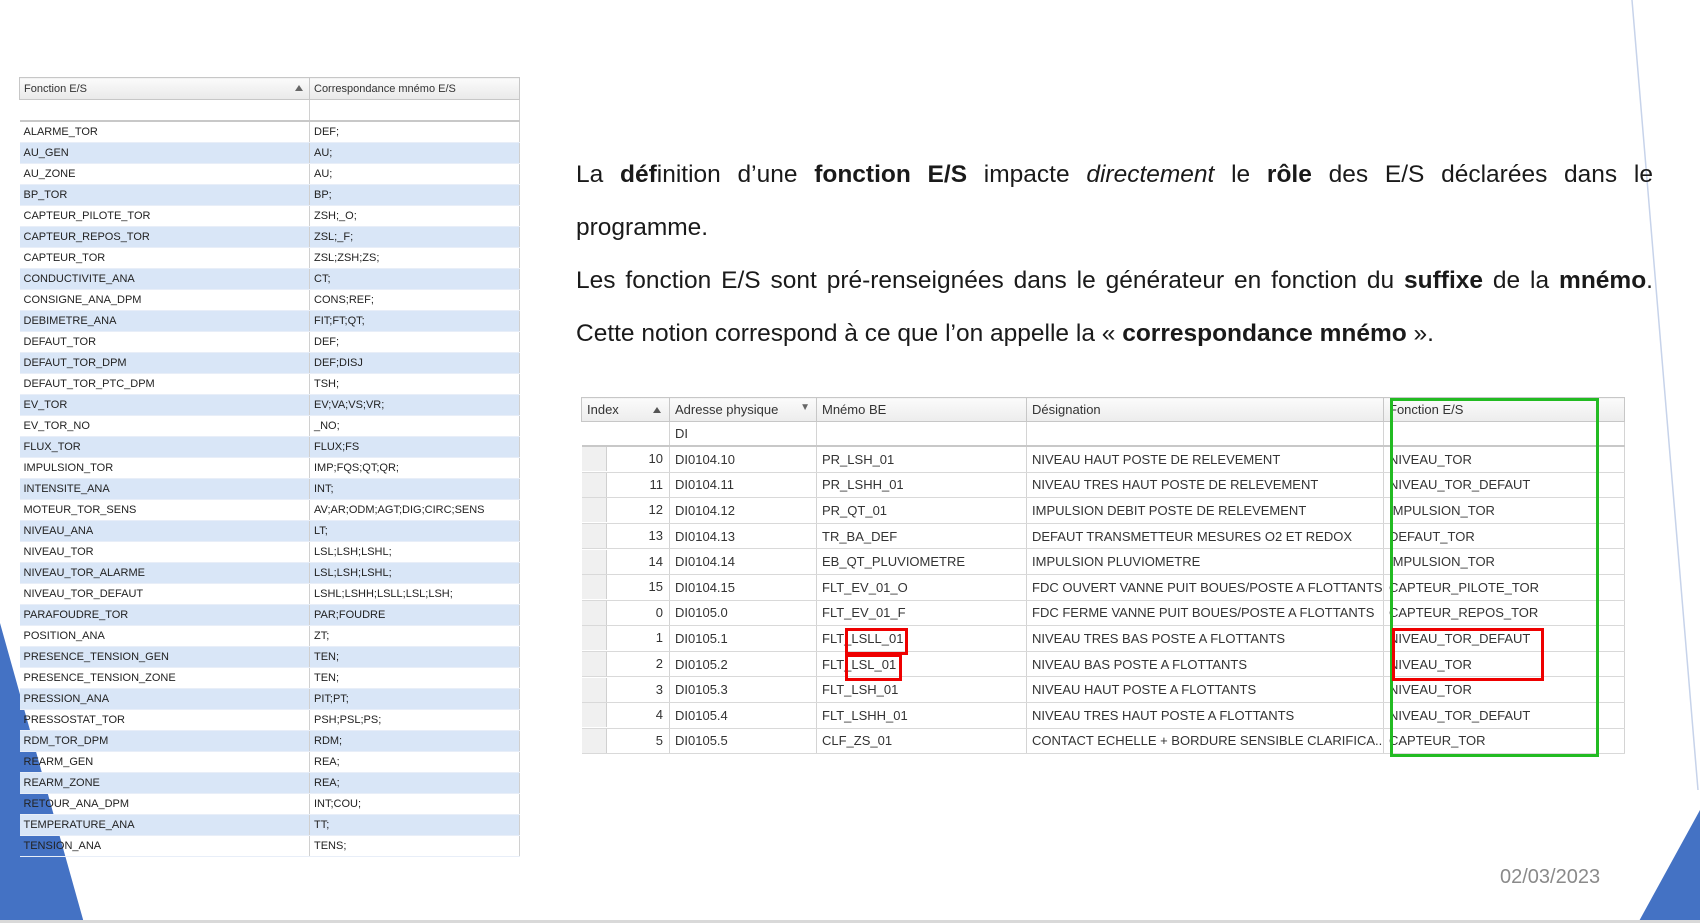  Describe the element at coordinates (414, 468) in the screenshot. I see `cell-correspondance: IMP;FQS;QT;QR;` at that location.